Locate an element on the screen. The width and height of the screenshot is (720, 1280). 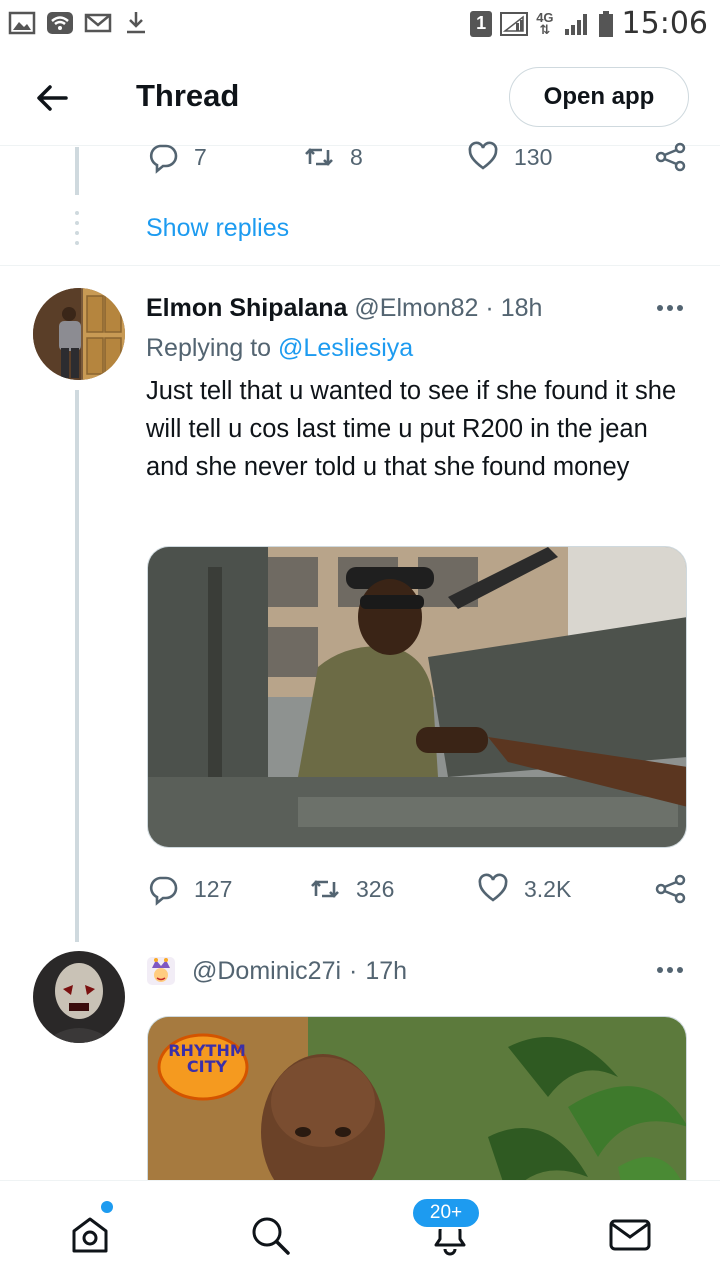
show-replies-link: Show replies is located at coordinates (217, 228).